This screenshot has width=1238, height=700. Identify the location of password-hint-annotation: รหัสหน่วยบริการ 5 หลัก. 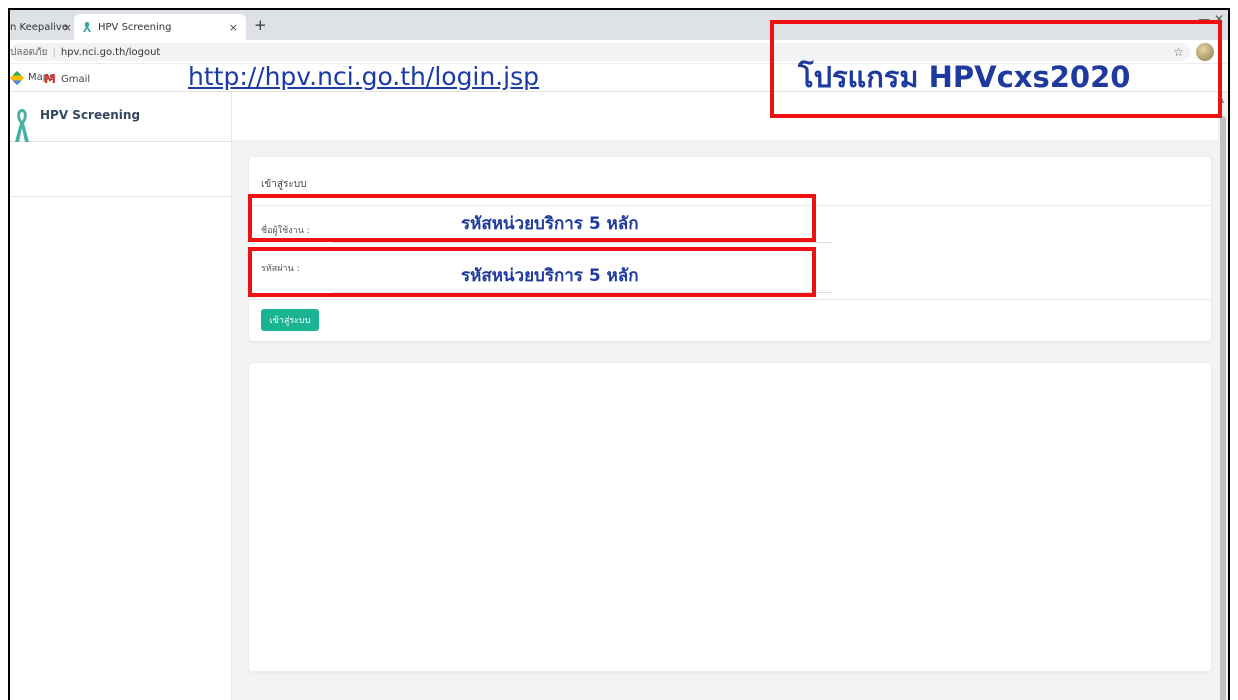
(550, 276).